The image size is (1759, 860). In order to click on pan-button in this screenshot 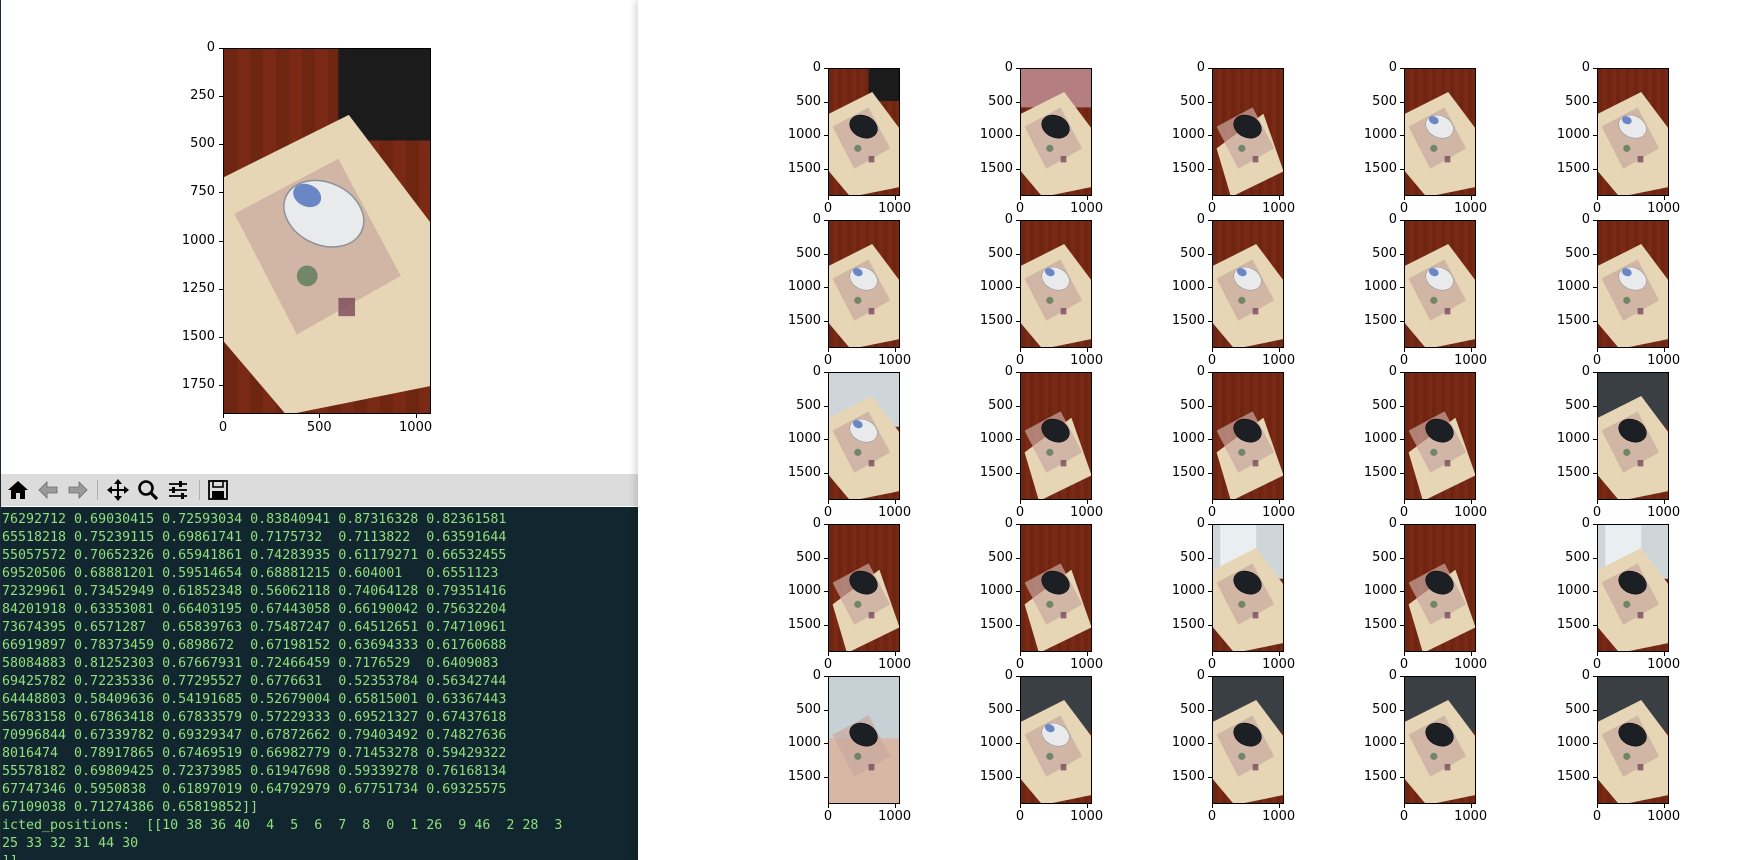, I will do `click(118, 490)`.